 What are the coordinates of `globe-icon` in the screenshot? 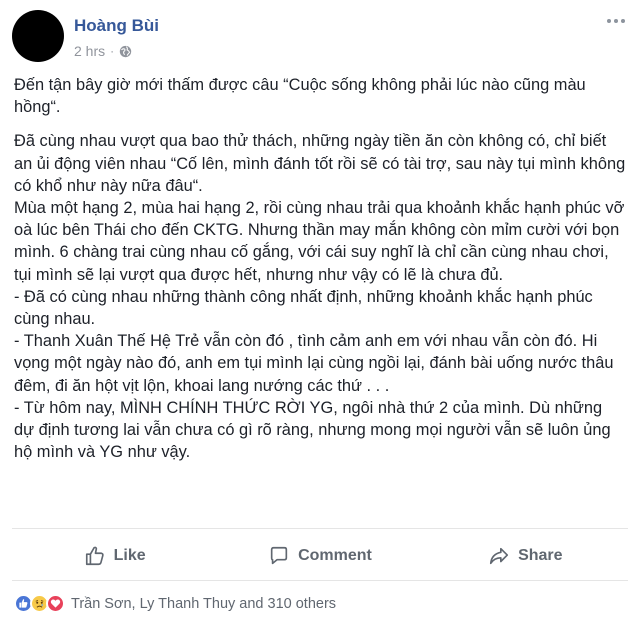 It's located at (125, 51).